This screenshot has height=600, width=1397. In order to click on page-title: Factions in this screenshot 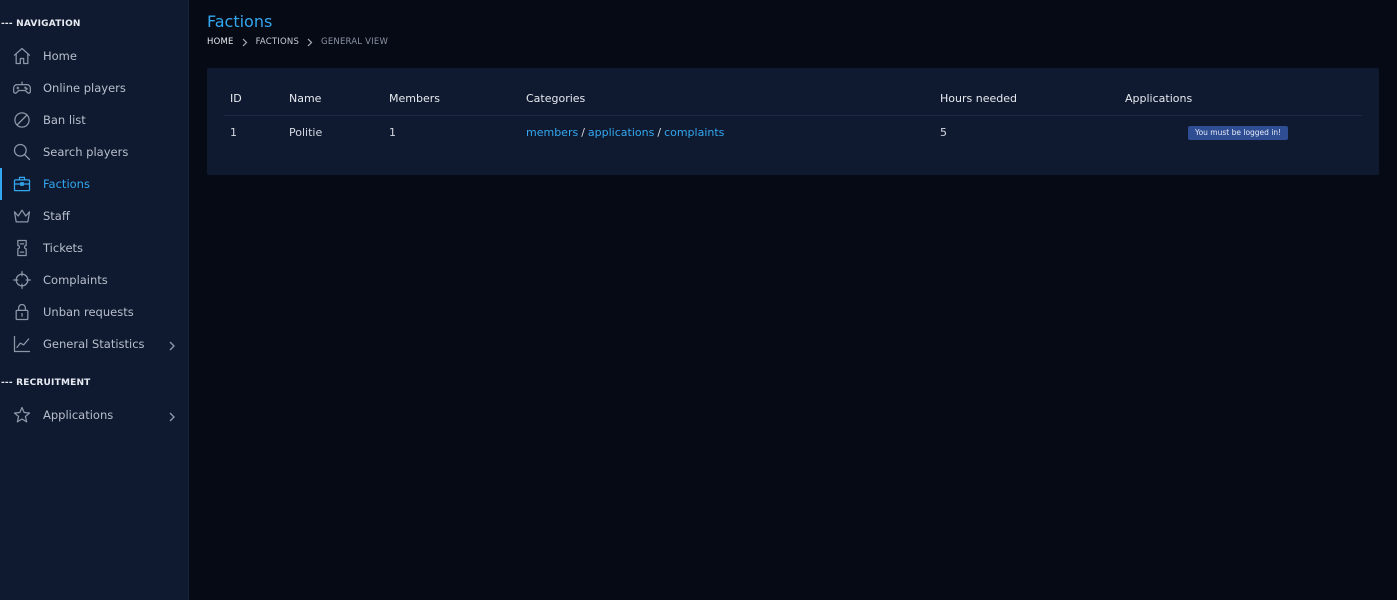, I will do `click(240, 21)`.